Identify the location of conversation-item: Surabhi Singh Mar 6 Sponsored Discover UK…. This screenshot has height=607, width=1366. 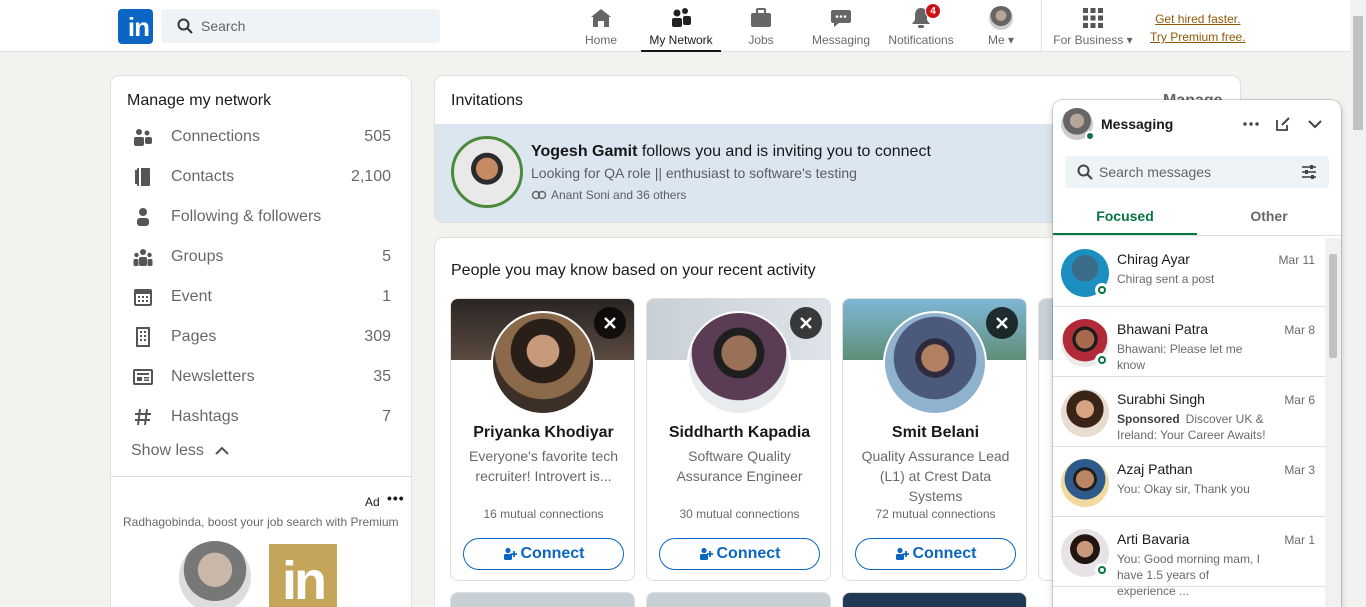
(1189, 412).